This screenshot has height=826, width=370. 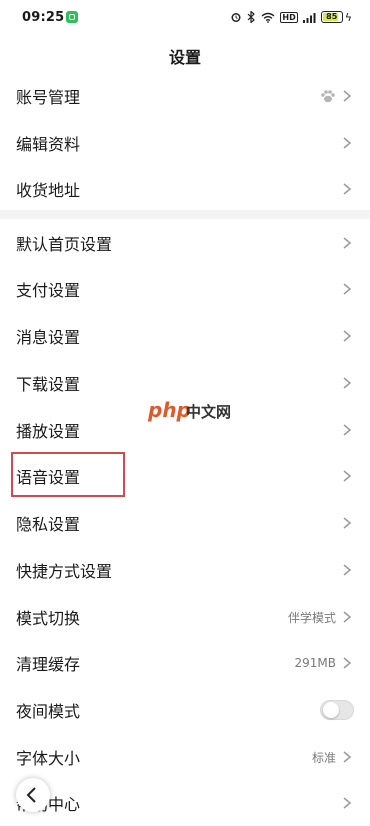 What do you see at coordinates (48, 758) in the screenshot?
I see `row-label: 字体大小` at bounding box center [48, 758].